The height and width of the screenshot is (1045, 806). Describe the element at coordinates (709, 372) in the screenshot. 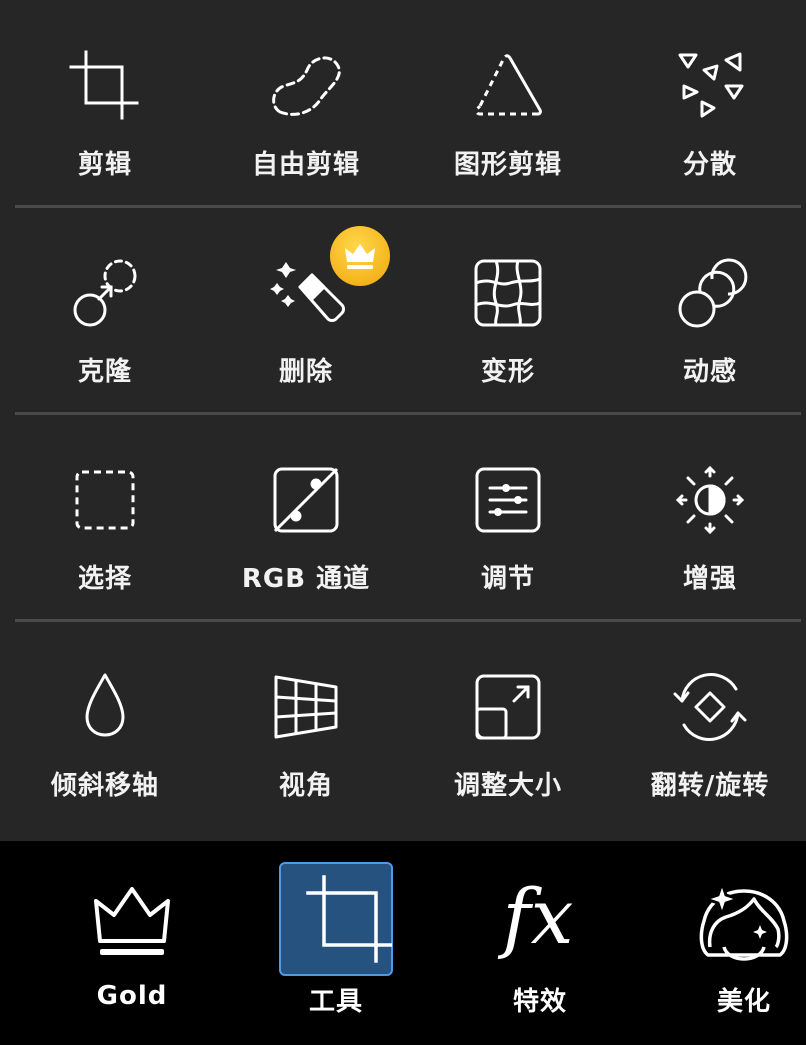

I see `tool-label: 动感` at that location.